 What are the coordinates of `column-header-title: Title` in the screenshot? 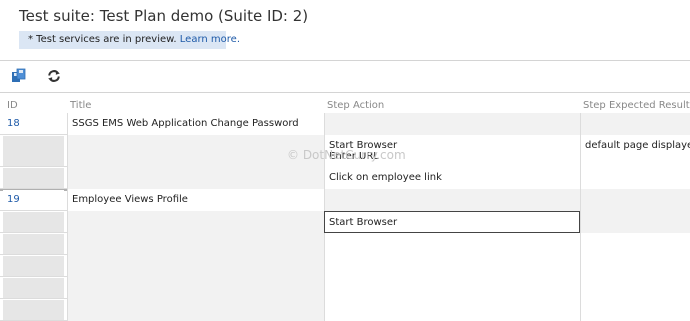 It's located at (80, 105).